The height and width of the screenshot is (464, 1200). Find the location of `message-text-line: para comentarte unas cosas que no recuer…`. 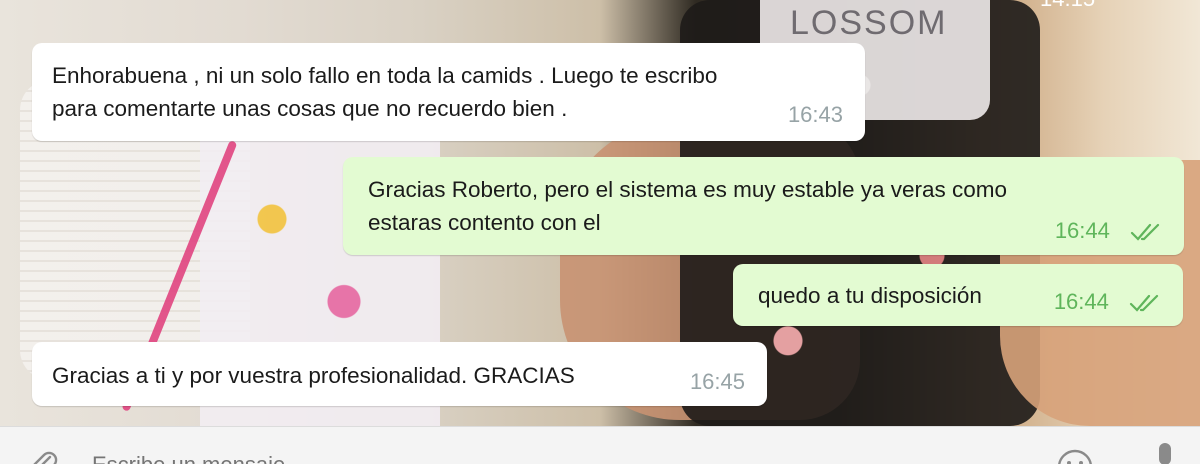

message-text-line: para comentarte unas cosas que no recuer… is located at coordinates (310, 108).